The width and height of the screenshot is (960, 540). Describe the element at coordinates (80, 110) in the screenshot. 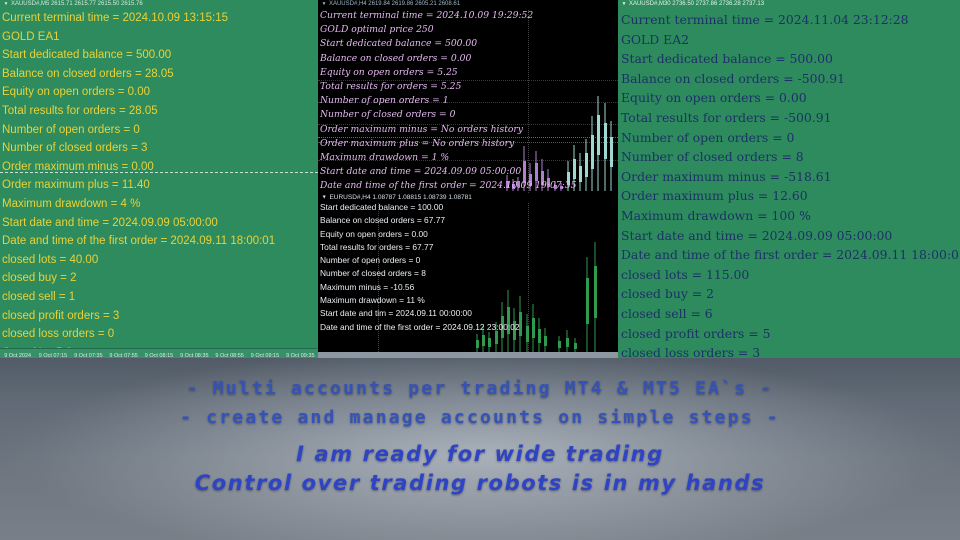

I see `readout-line: Total results for orders = 28.05` at that location.